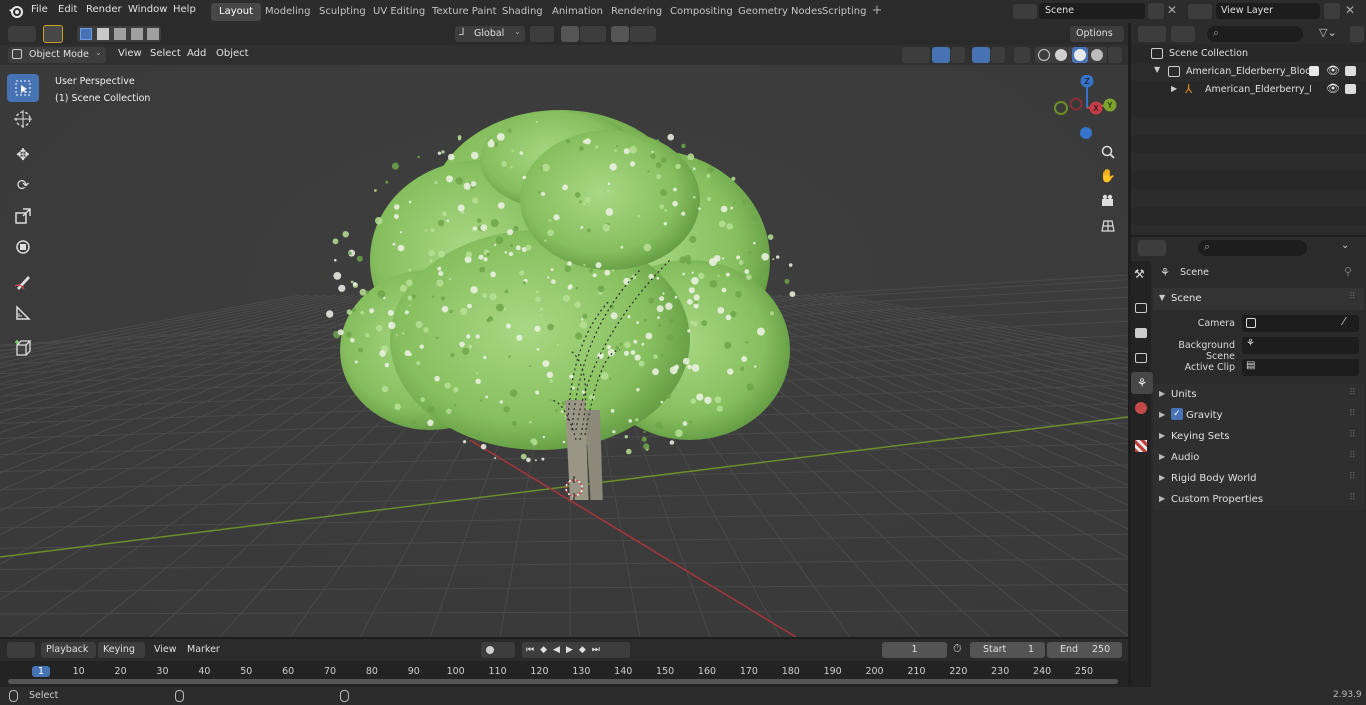 The height and width of the screenshot is (705, 1366). Describe the element at coordinates (1152, 34) in the screenshot. I see `outliner-editor-type-icon` at that location.